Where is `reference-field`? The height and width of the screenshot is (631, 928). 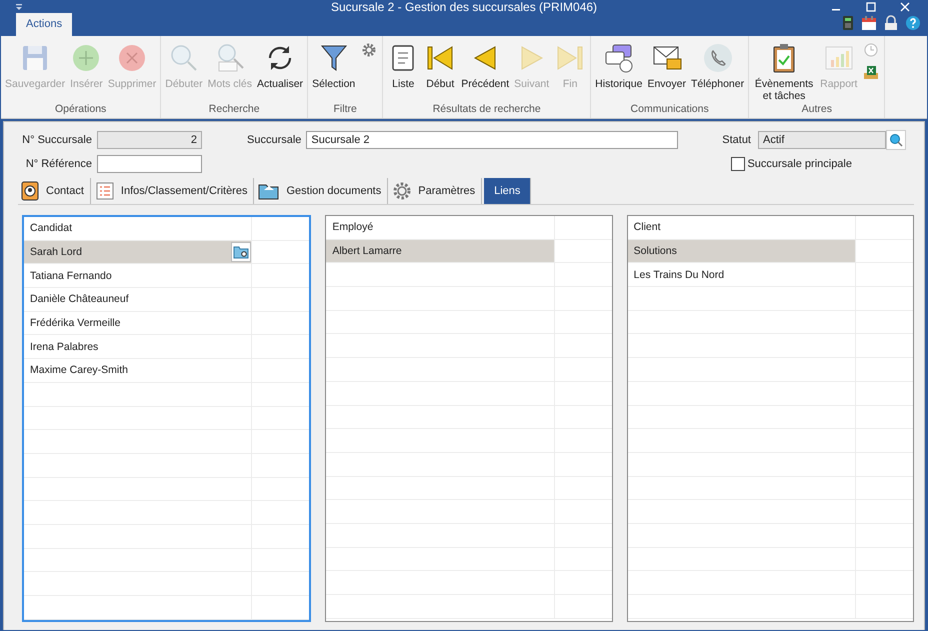 reference-field is located at coordinates (149, 164).